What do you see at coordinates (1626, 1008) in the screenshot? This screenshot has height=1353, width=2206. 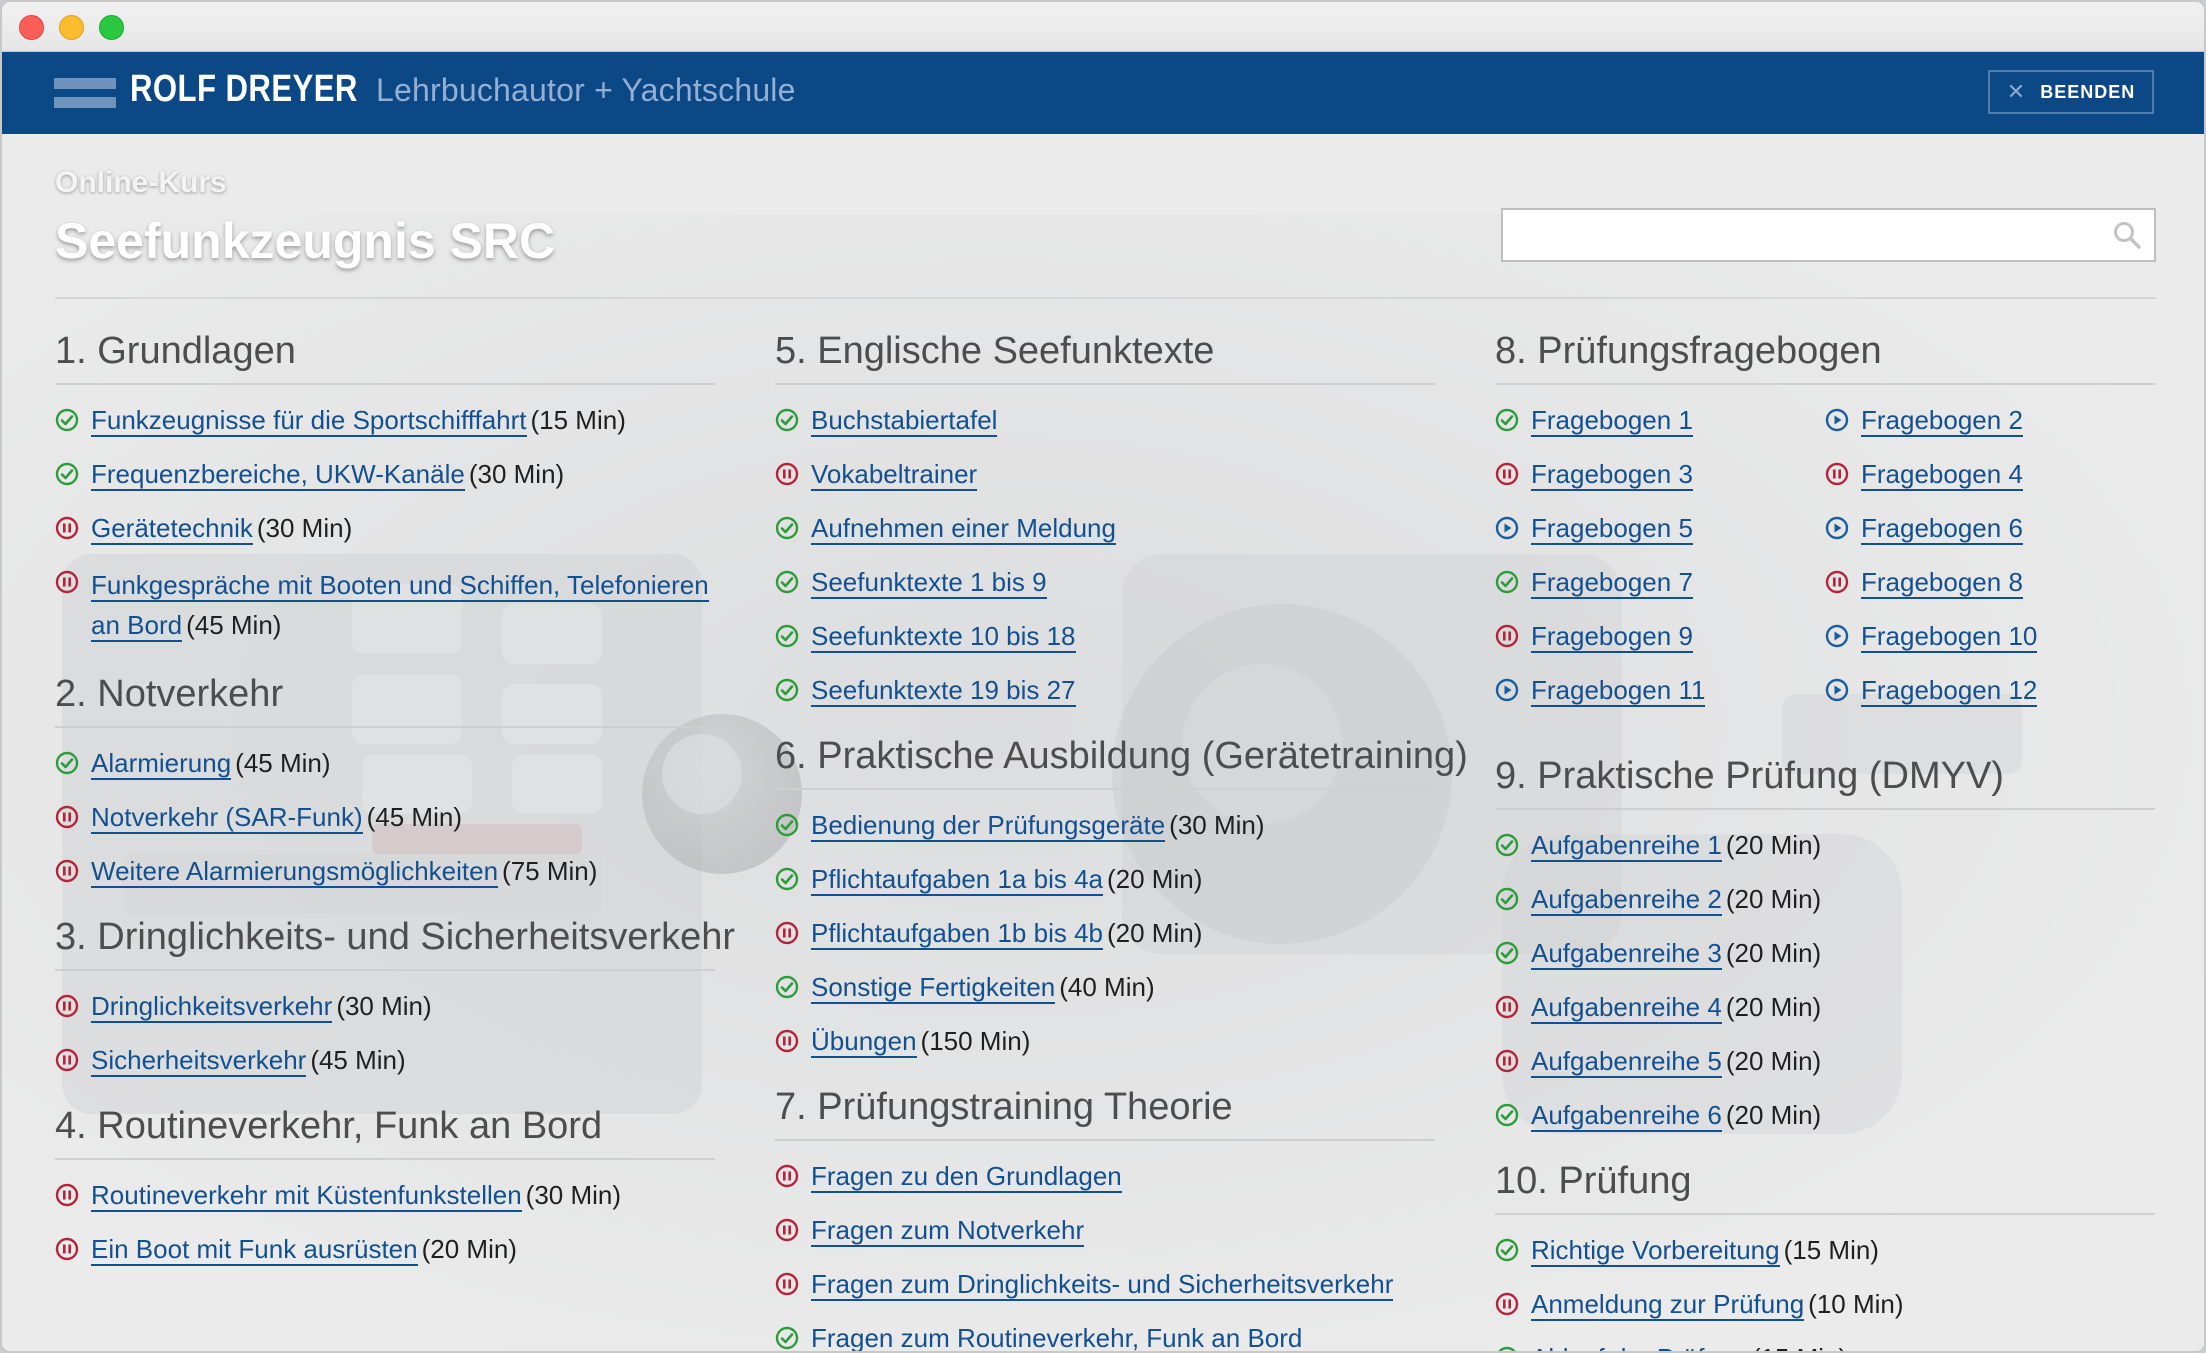 I see `lesson-link: Aufgabenreihe 4` at bounding box center [1626, 1008].